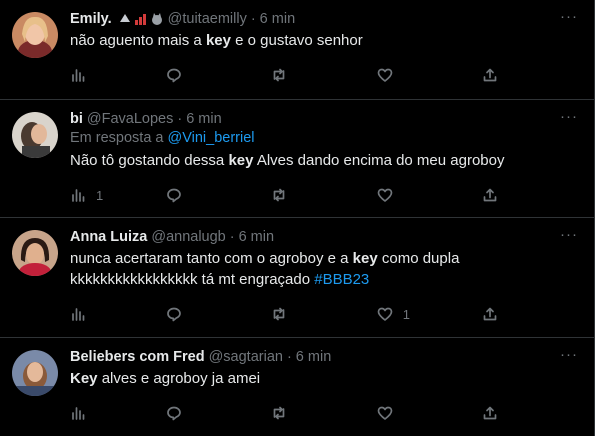 The image size is (595, 436). What do you see at coordinates (100, 195) in the screenshot?
I see `views-count: 1` at bounding box center [100, 195].